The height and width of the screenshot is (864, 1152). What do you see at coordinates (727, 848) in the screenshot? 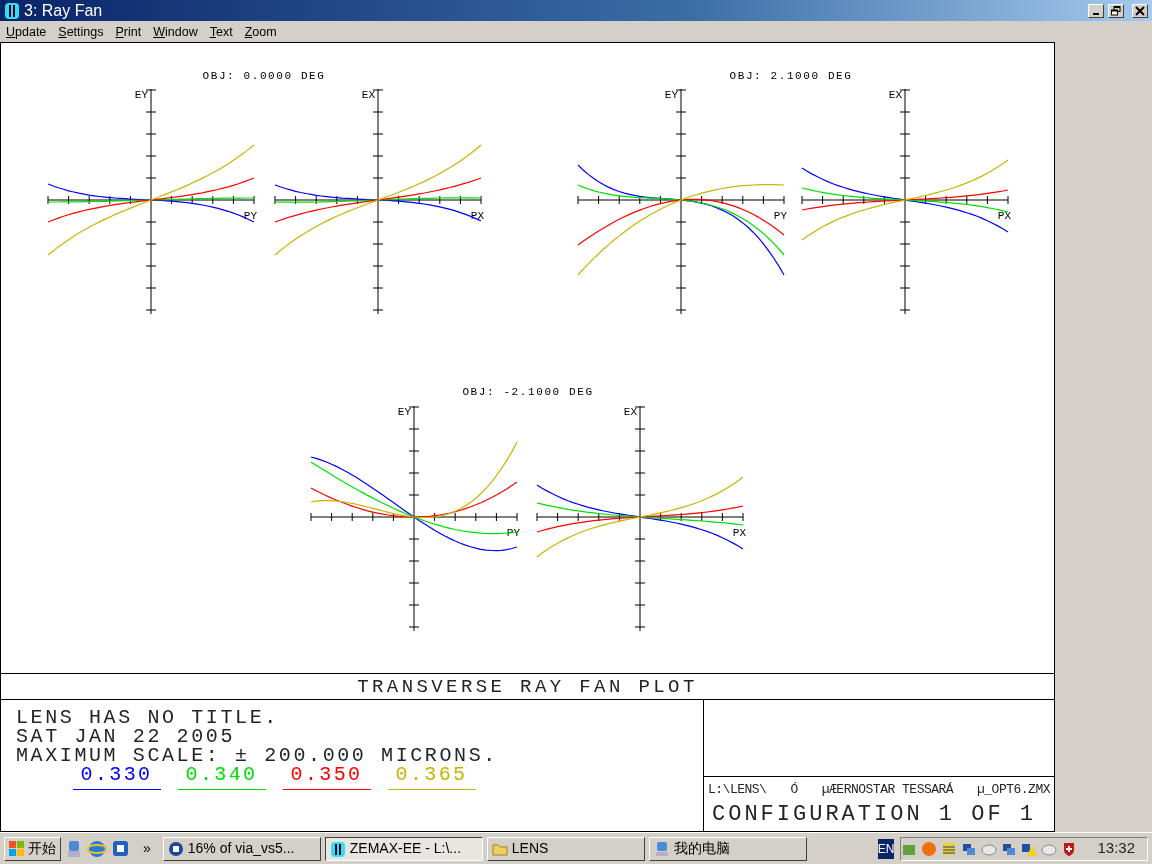
I see `taskbar-button: 我的电脑` at bounding box center [727, 848].